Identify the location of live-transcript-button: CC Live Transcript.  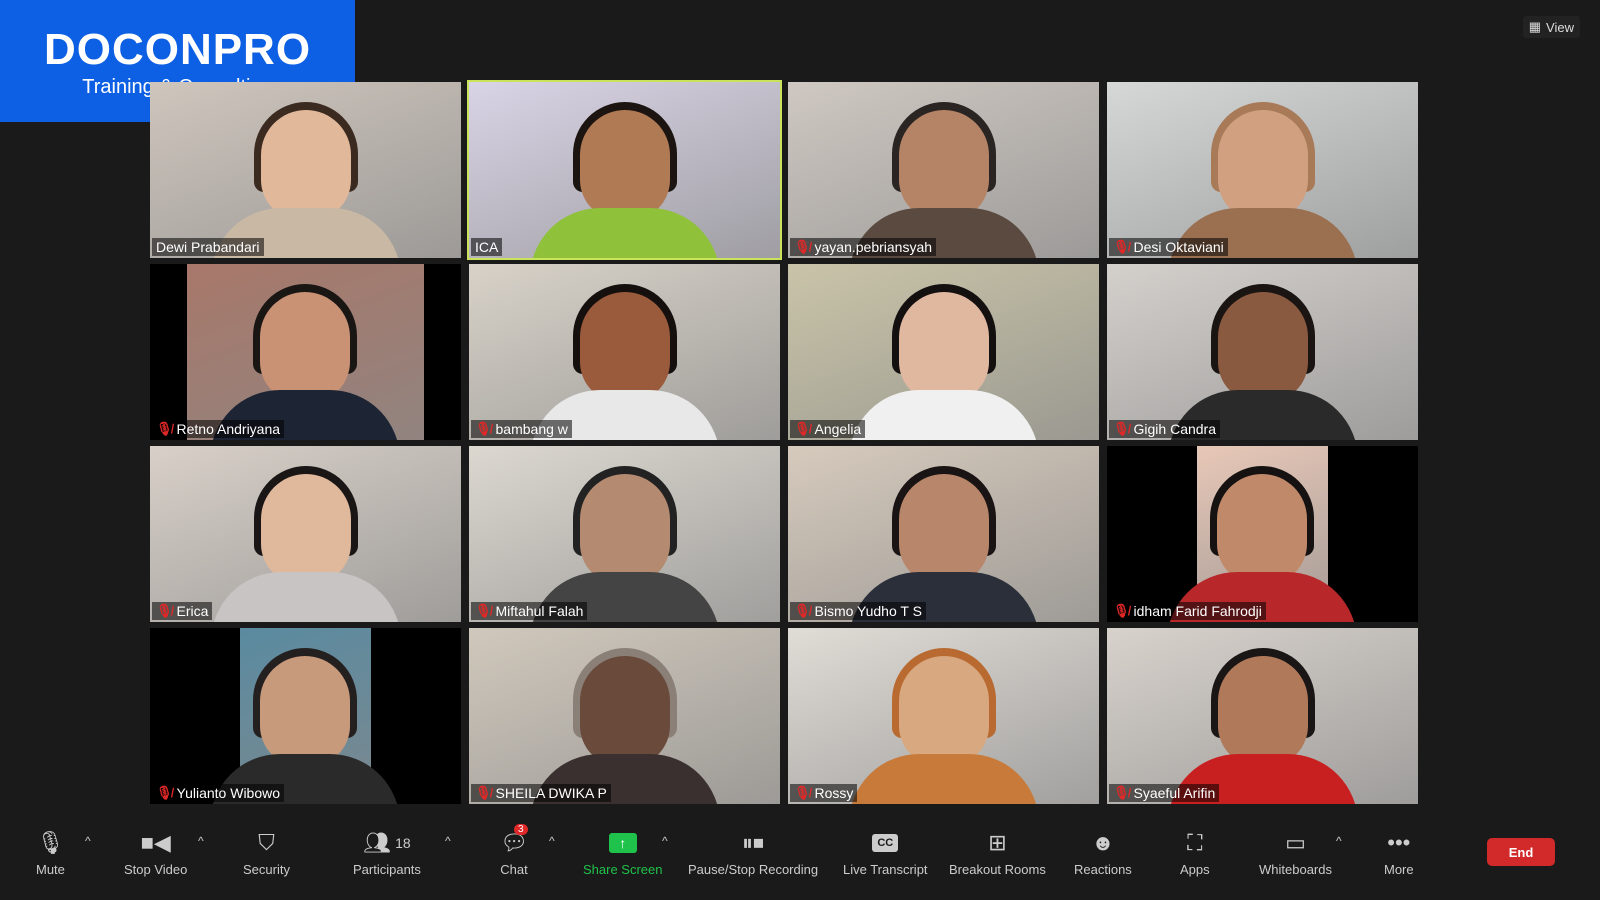
(885, 852).